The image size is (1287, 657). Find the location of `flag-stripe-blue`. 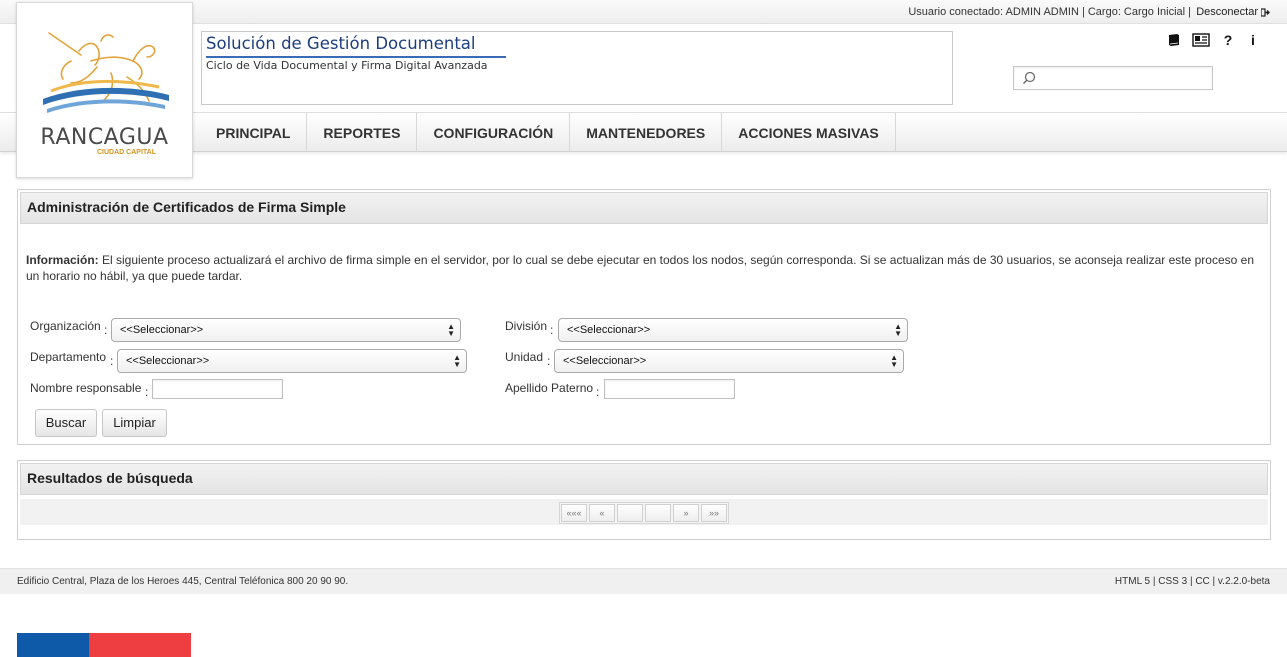

flag-stripe-blue is located at coordinates (53, 645).